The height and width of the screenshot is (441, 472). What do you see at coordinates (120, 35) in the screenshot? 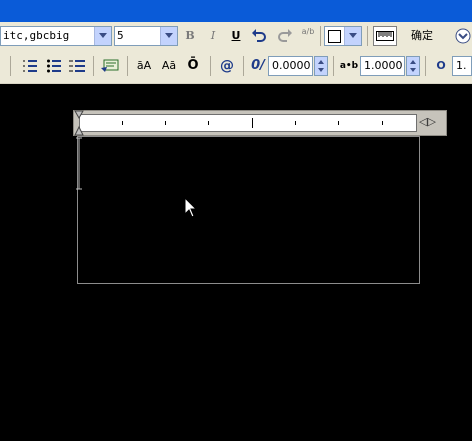
I see `text-height-value: 5` at bounding box center [120, 35].